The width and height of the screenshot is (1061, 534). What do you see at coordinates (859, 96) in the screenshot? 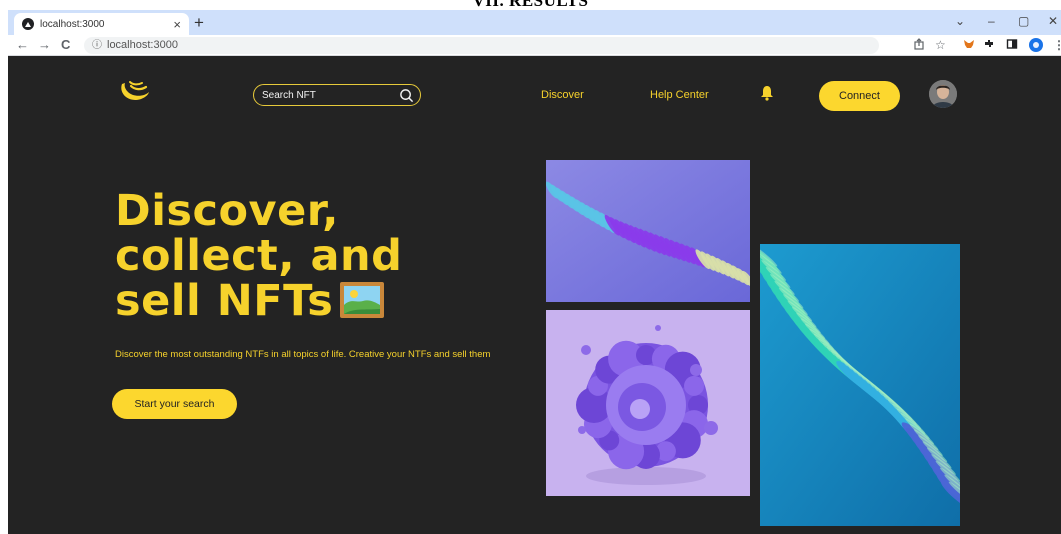
I see `connect-button: Connect` at bounding box center [859, 96].